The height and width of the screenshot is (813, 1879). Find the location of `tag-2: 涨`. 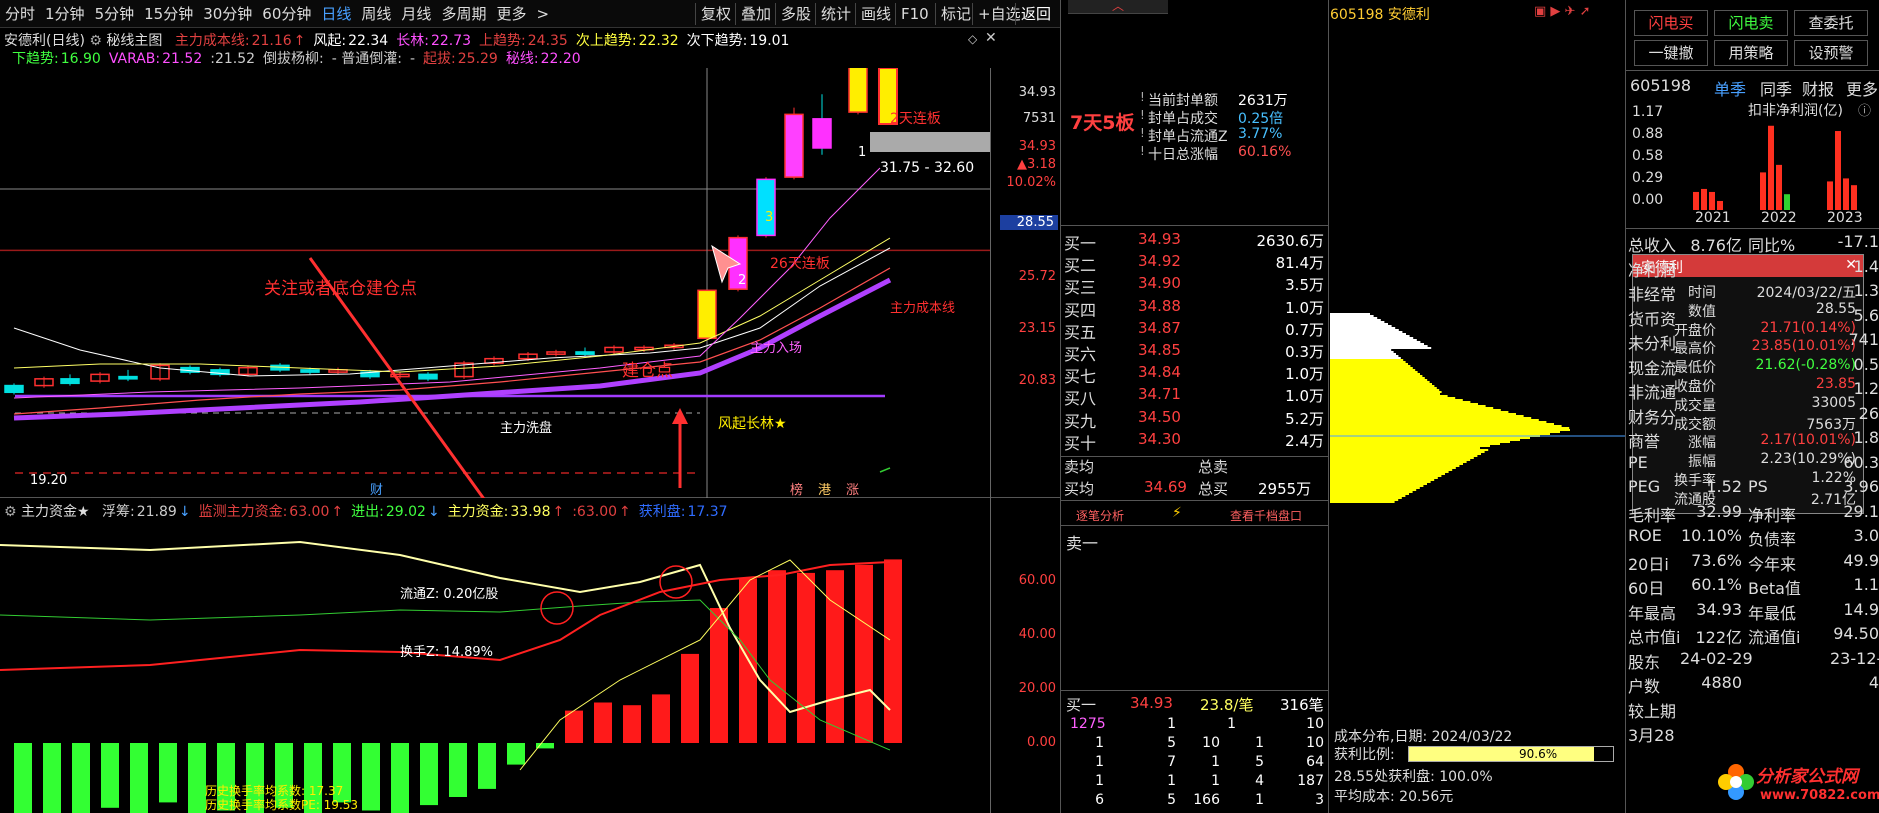

tag-2: 涨 is located at coordinates (852, 490).